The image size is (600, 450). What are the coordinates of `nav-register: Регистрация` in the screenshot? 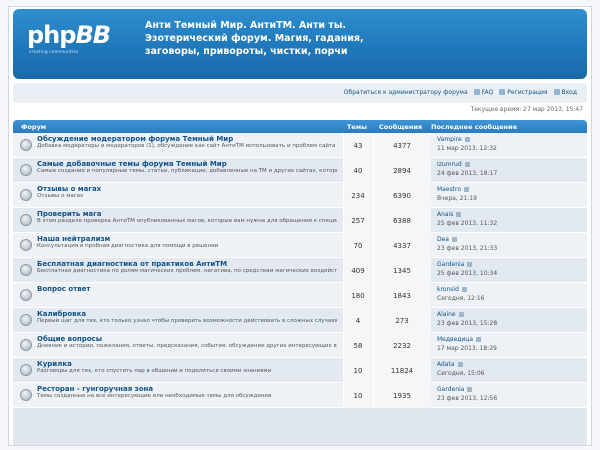 It's located at (523, 92).